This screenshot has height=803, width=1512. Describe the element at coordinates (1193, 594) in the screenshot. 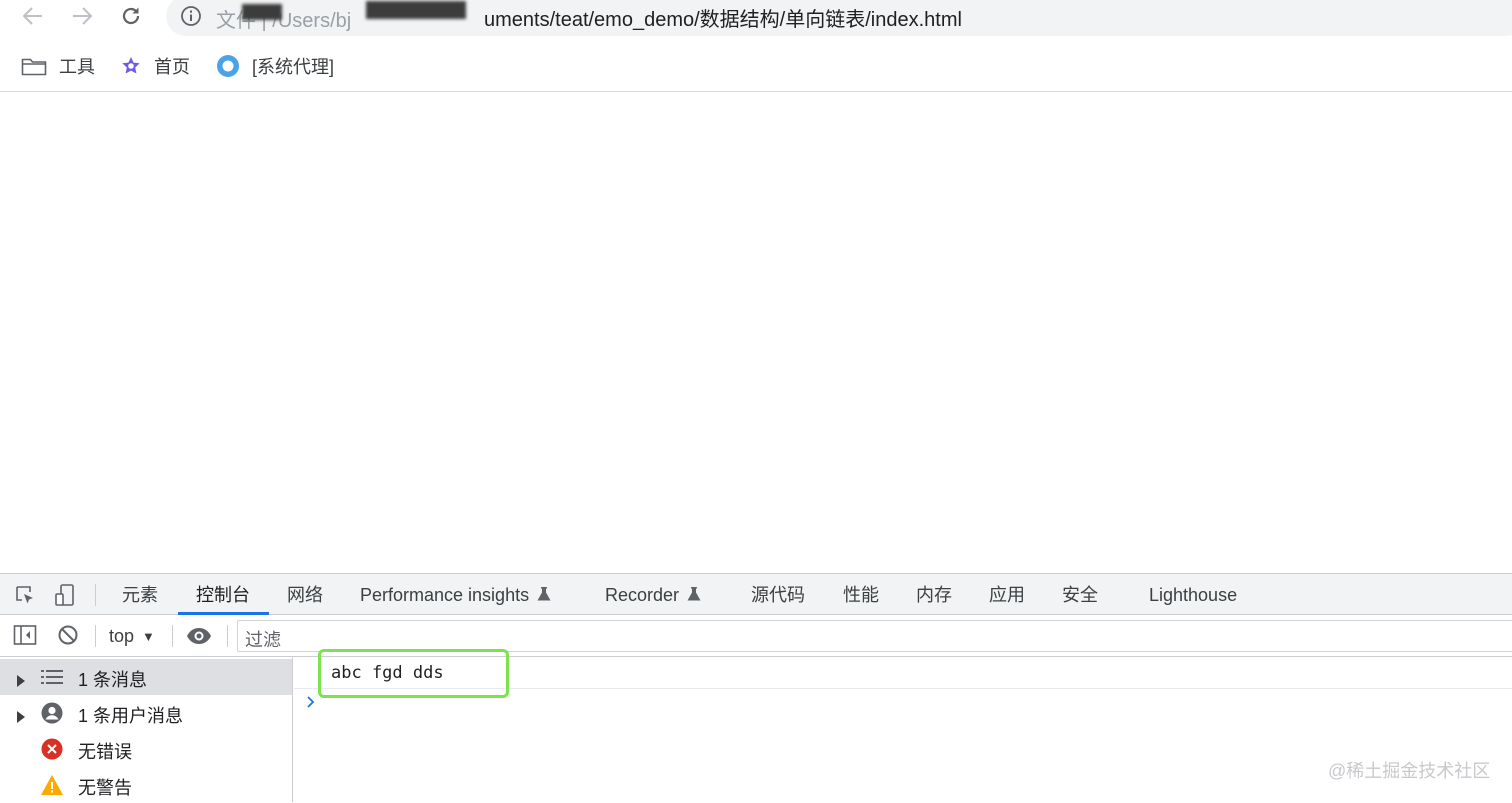

I see `tab-lighthouse: Lighthouse` at that location.